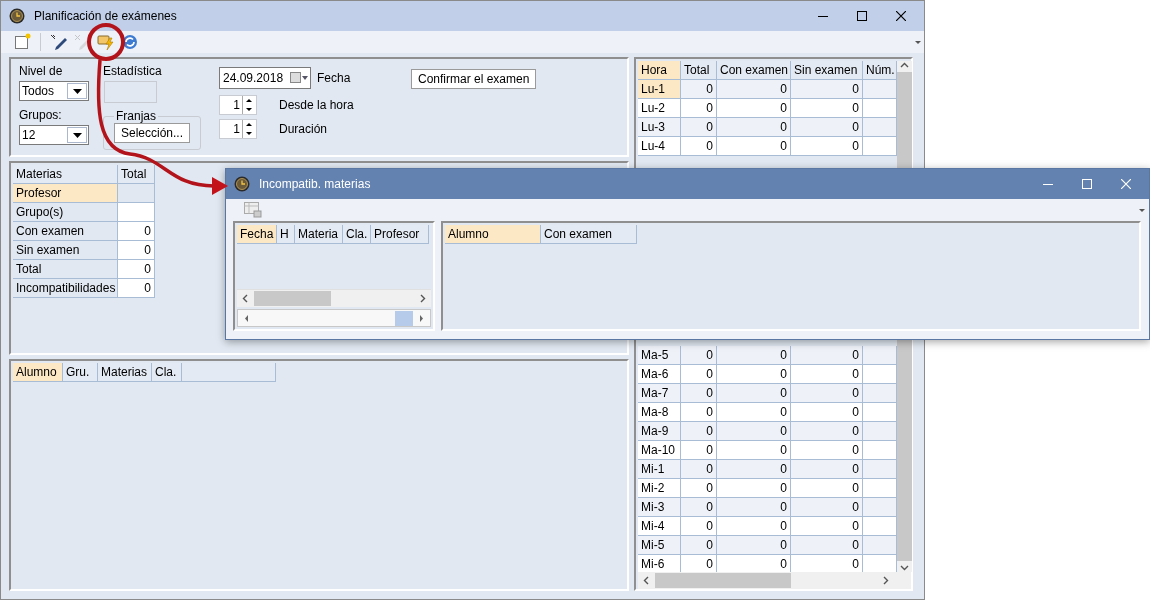 This screenshot has width=1150, height=600. I want to click on row-header-cell: Ma-6, so click(659, 374).